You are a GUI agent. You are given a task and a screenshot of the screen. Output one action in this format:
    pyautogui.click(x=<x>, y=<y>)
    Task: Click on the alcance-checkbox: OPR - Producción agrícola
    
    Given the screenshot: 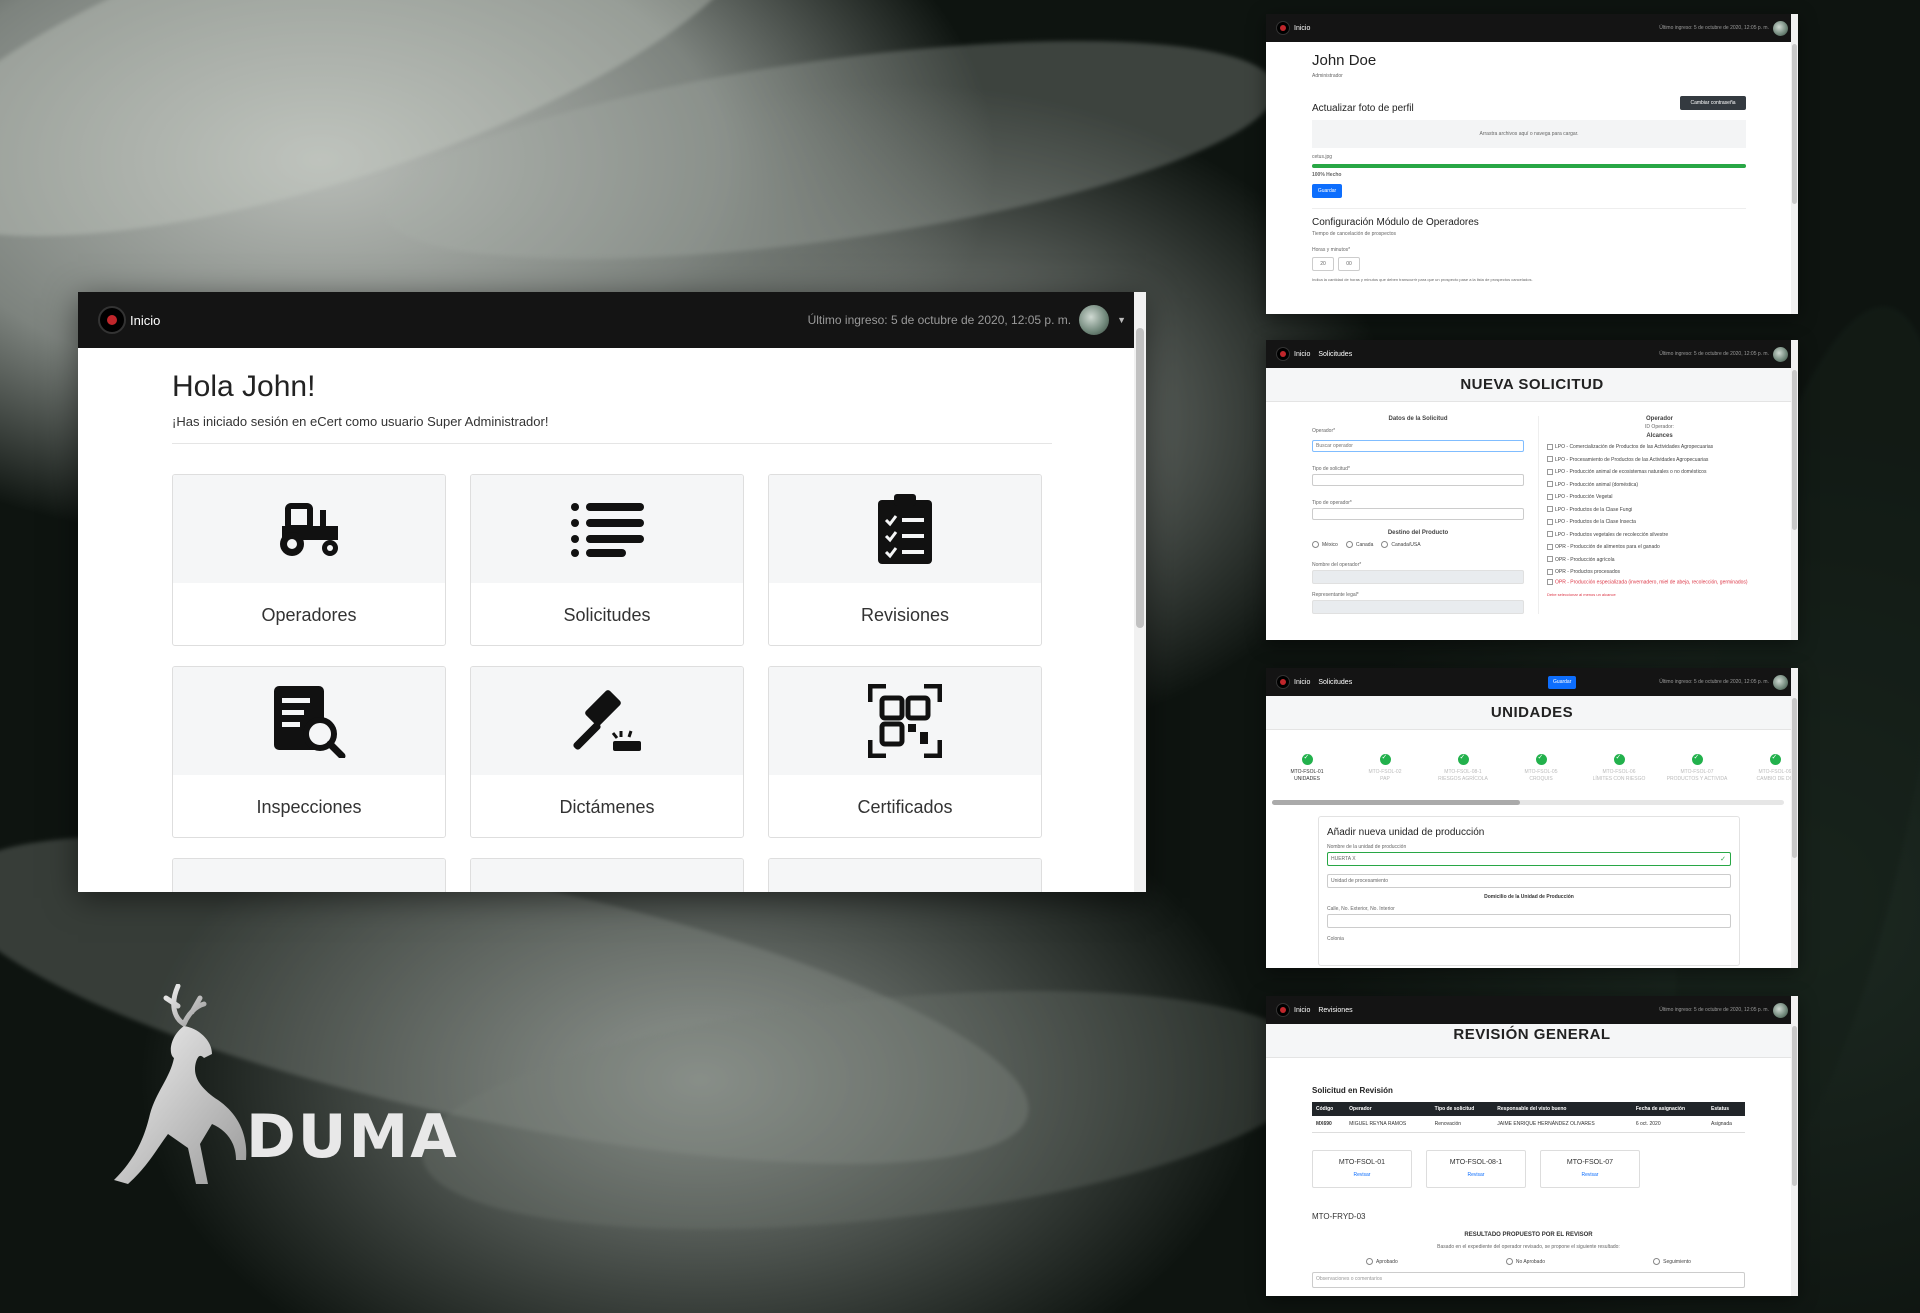 What is the action you would take?
    pyautogui.click(x=1659, y=560)
    